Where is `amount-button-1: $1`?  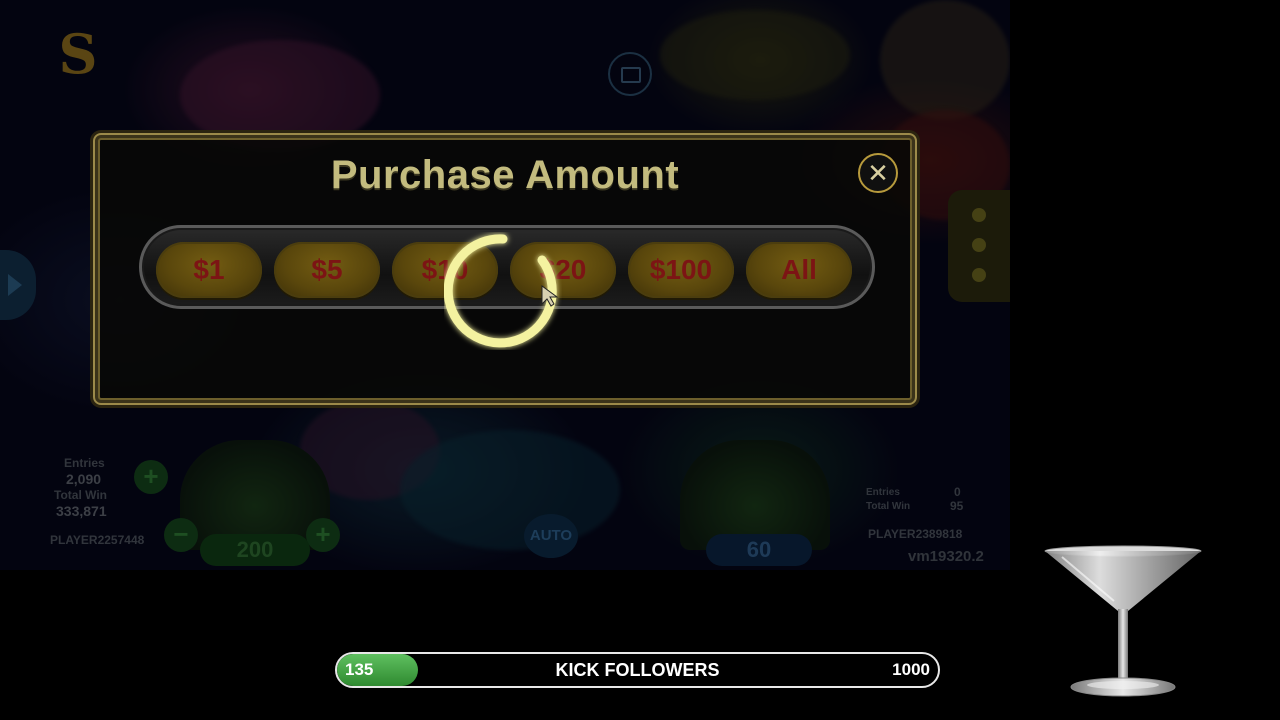
amount-button-1: $1 is located at coordinates (209, 270).